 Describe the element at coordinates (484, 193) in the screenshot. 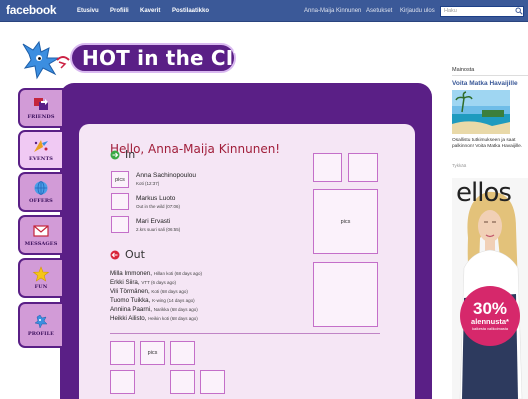

I see `ellos-brand: ellos` at that location.